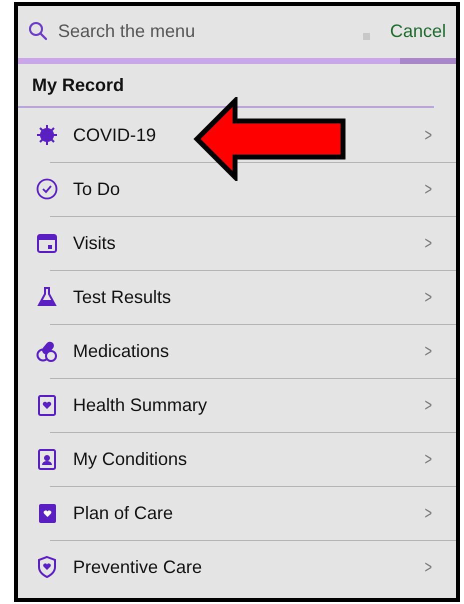 The width and height of the screenshot is (464, 604). Describe the element at coordinates (47, 405) in the screenshot. I see `clipboard-icon` at that location.